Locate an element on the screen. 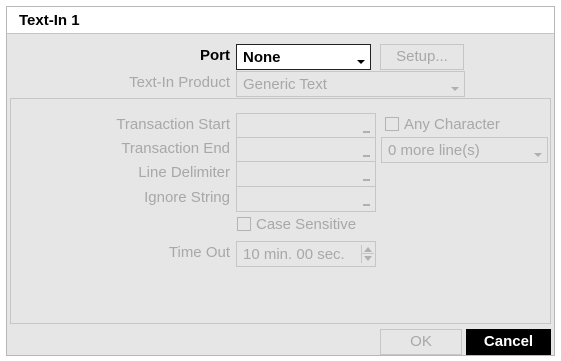  cancel-button: Cancel is located at coordinates (508, 342).